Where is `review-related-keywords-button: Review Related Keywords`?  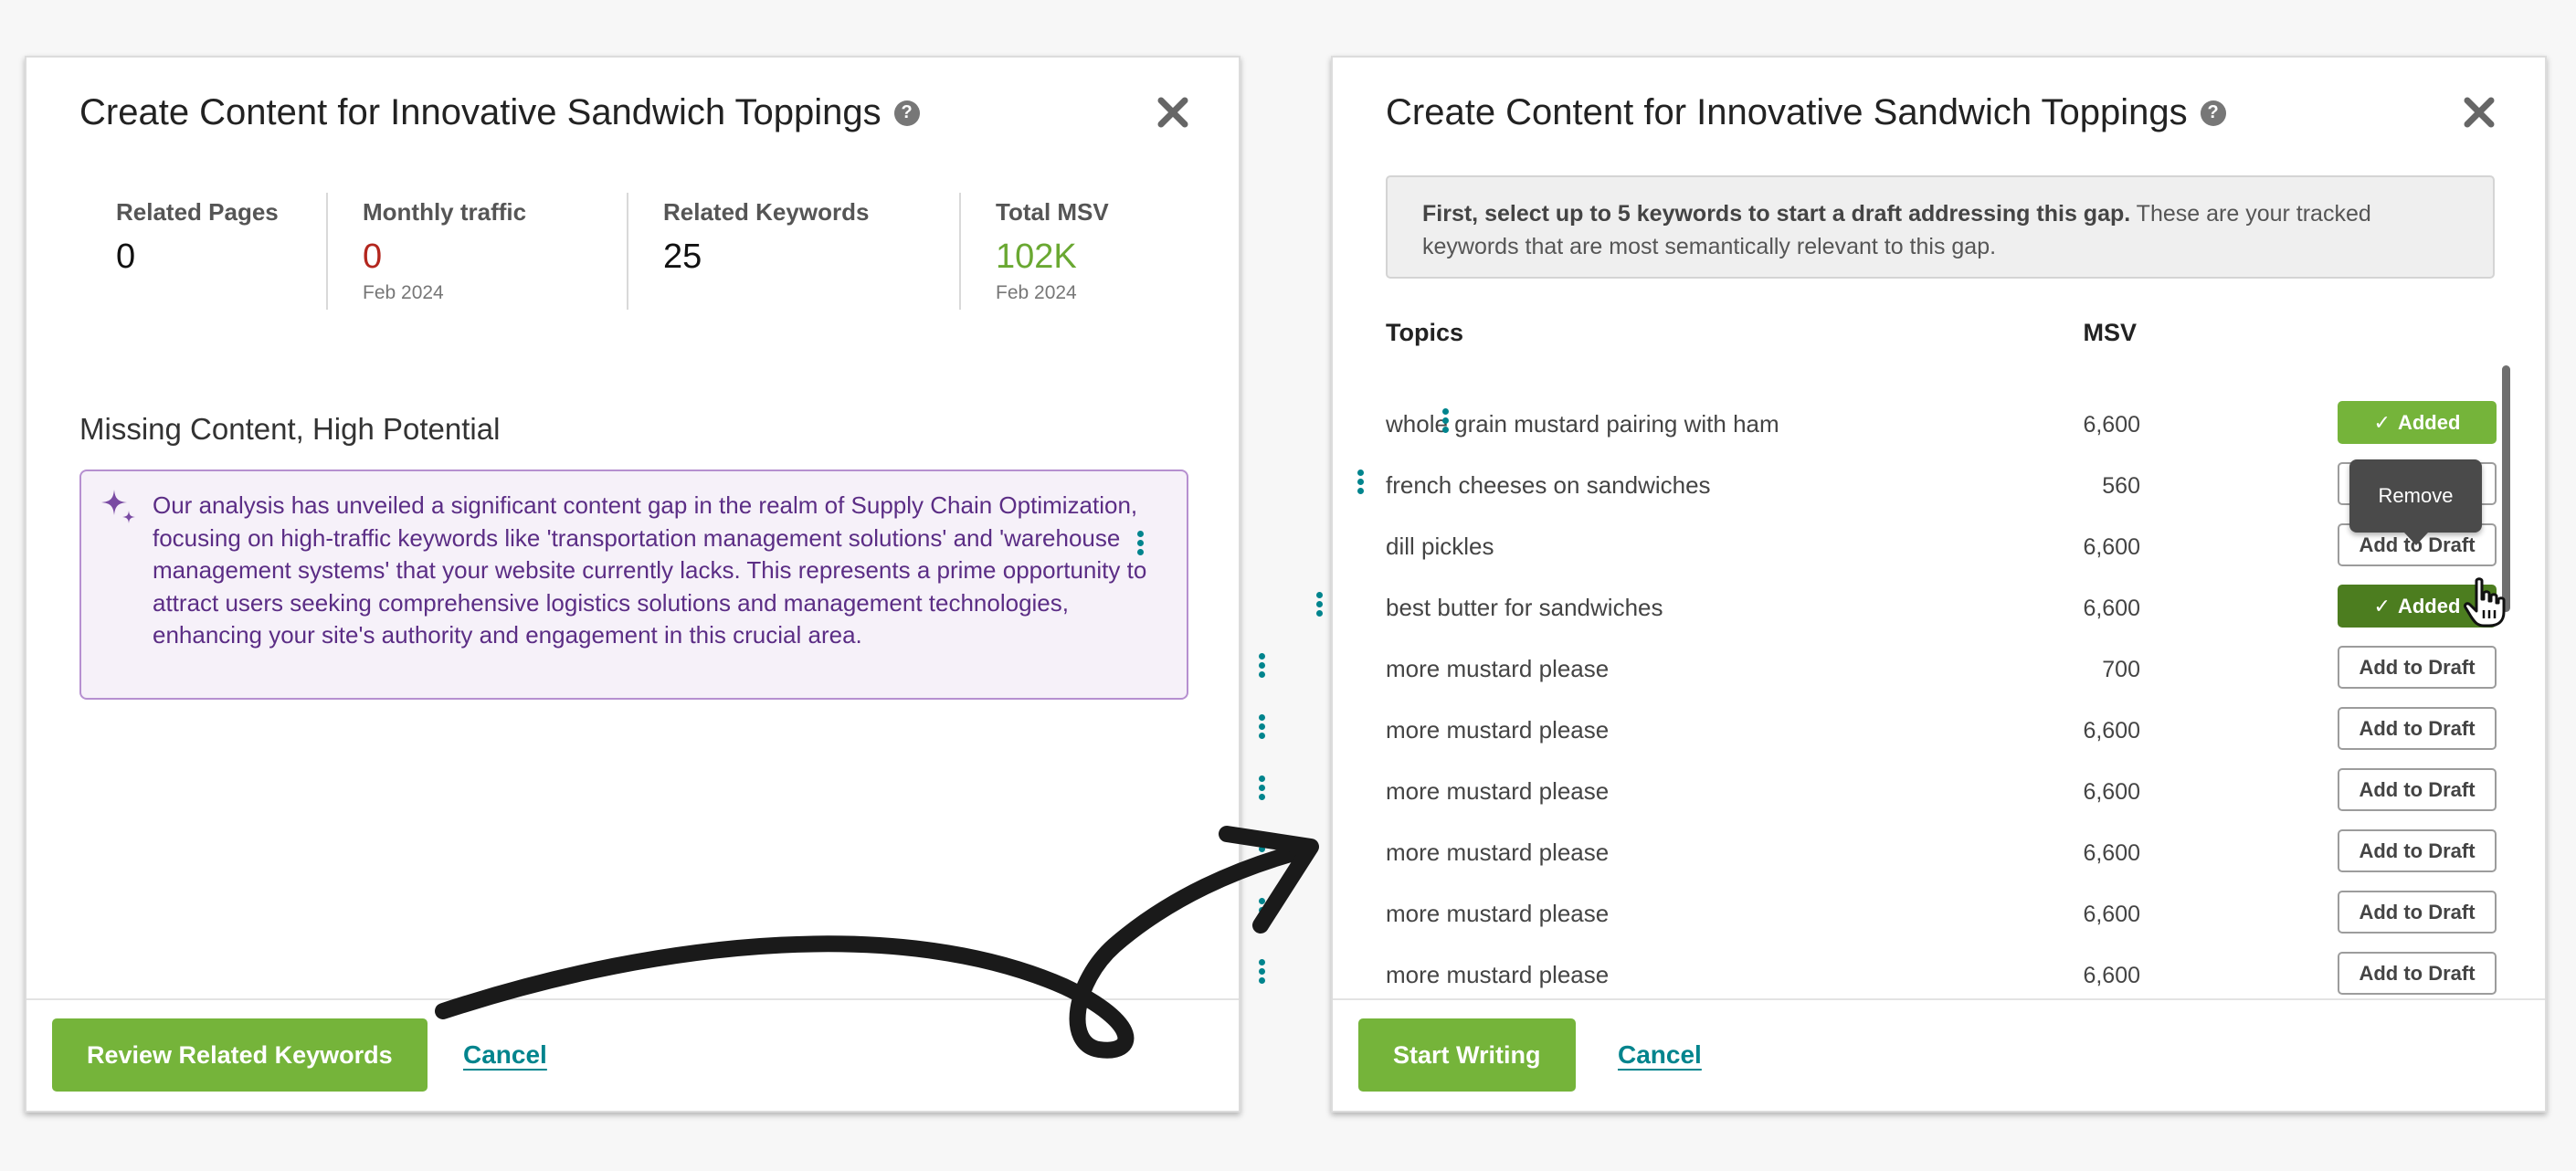
review-related-keywords-button: Review Related Keywords is located at coordinates (240, 1055).